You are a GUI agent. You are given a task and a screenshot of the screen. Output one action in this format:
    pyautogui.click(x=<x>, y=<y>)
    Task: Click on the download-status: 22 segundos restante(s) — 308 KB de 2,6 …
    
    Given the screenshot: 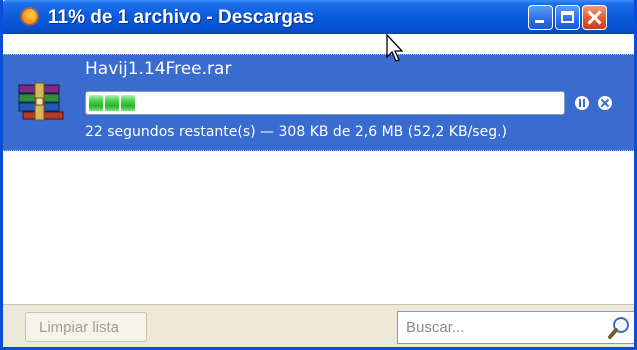 What is the action you would take?
    pyautogui.click(x=296, y=132)
    